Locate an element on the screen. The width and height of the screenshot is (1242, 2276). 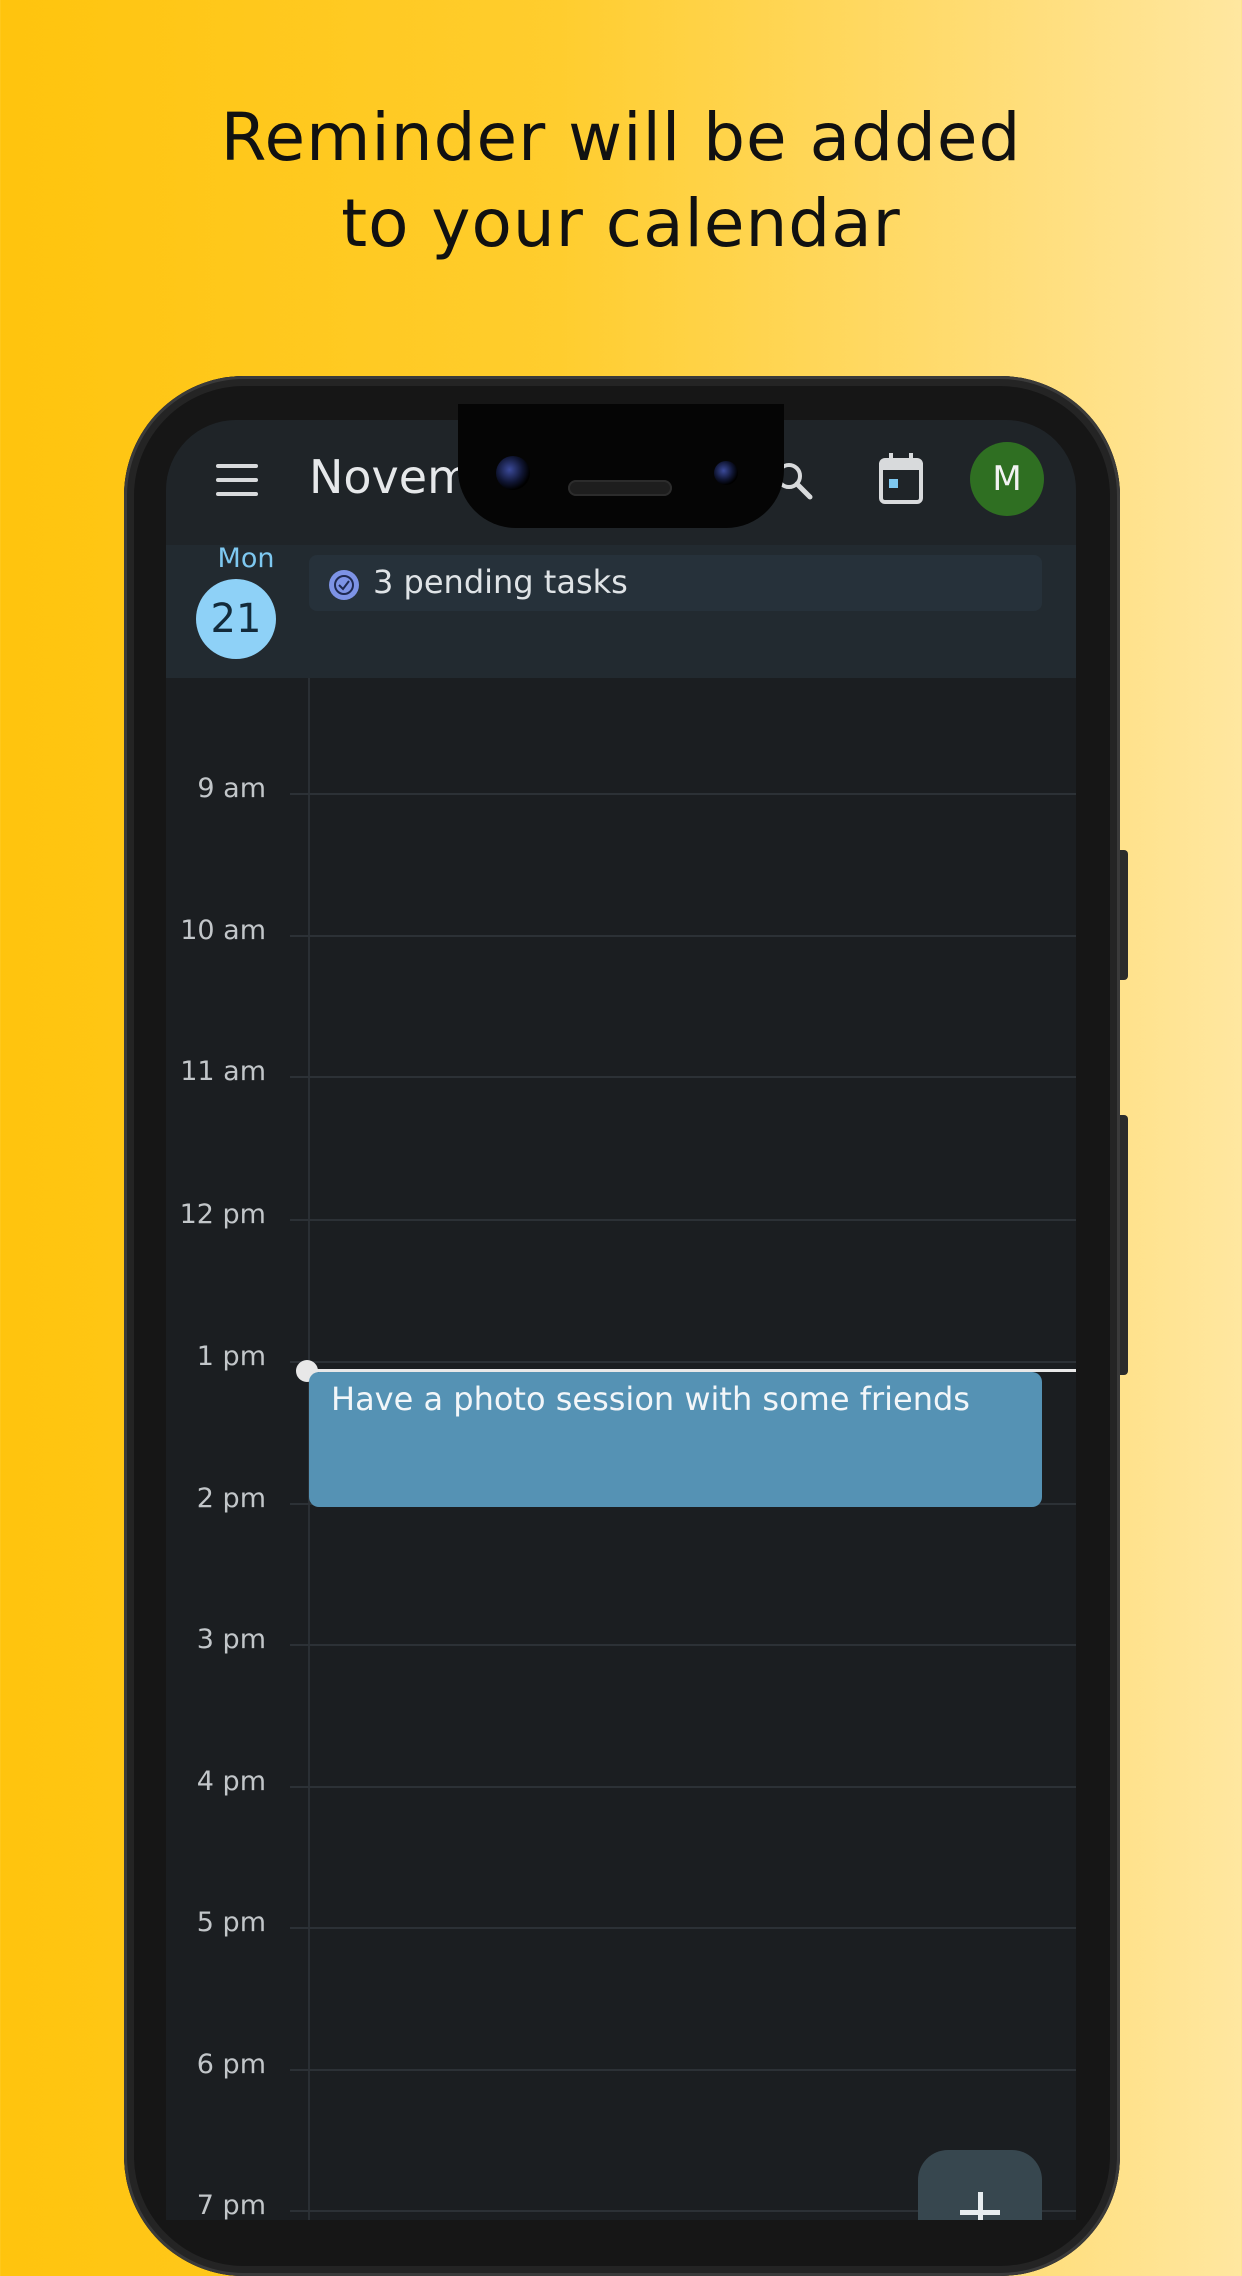
hour-label: 6 pm is located at coordinates (231, 2064).